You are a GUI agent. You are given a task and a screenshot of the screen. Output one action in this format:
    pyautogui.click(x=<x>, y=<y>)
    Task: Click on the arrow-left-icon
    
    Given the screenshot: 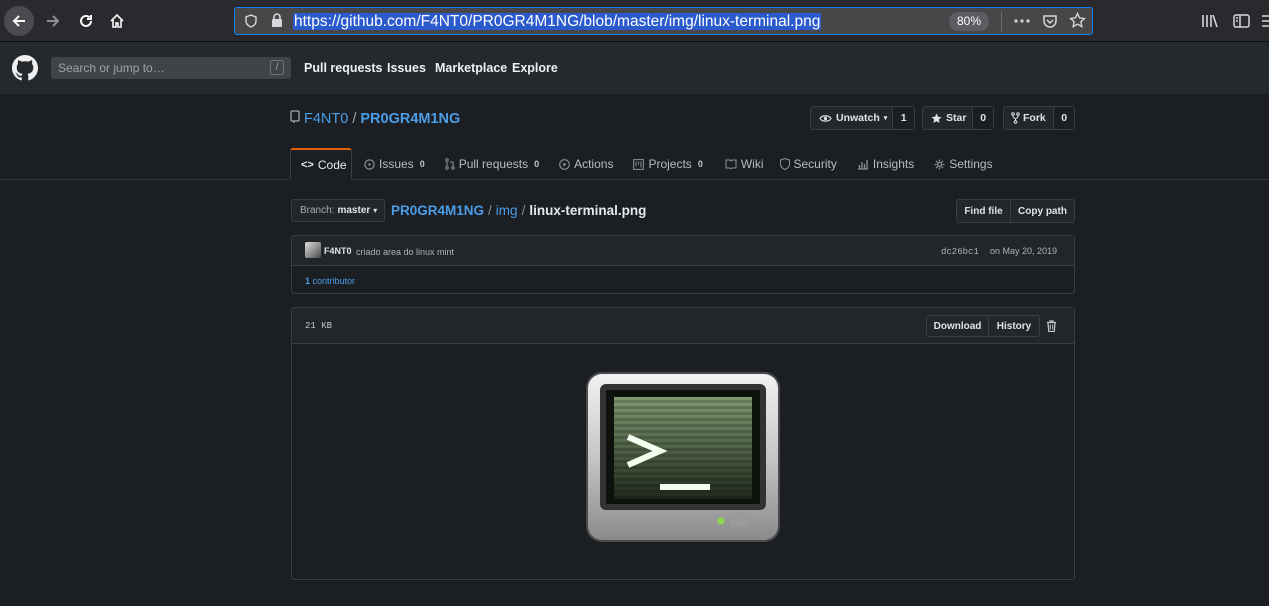 What is the action you would take?
    pyautogui.click(x=18, y=21)
    